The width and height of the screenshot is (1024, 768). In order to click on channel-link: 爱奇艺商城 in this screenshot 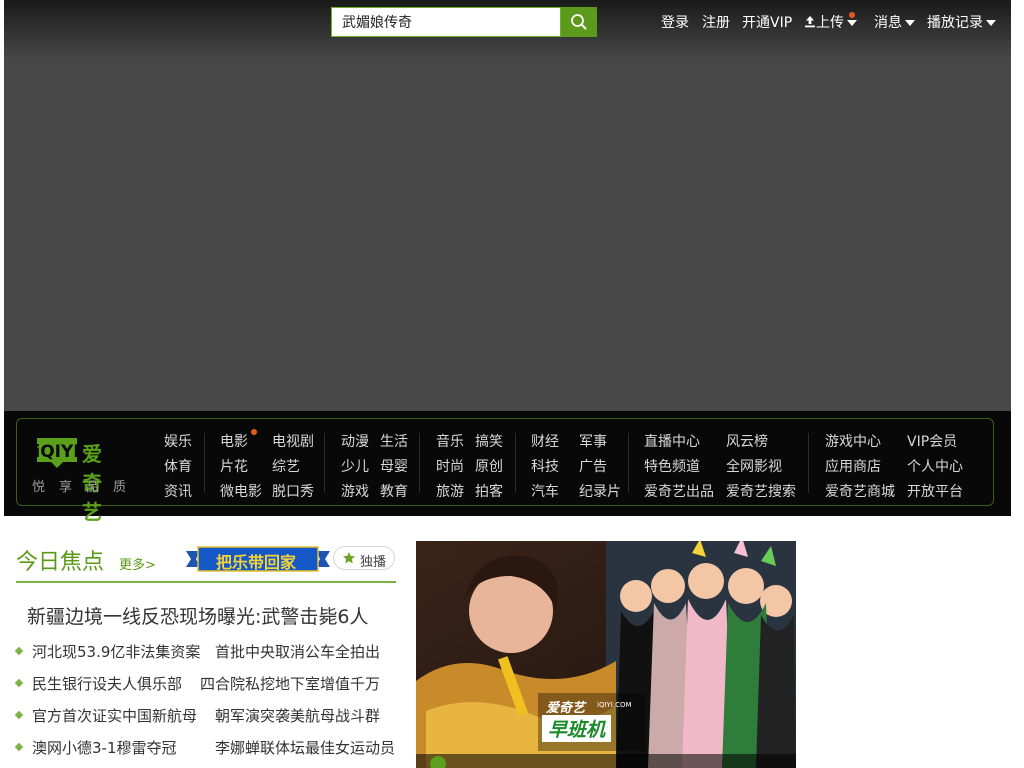, I will do `click(860, 491)`.